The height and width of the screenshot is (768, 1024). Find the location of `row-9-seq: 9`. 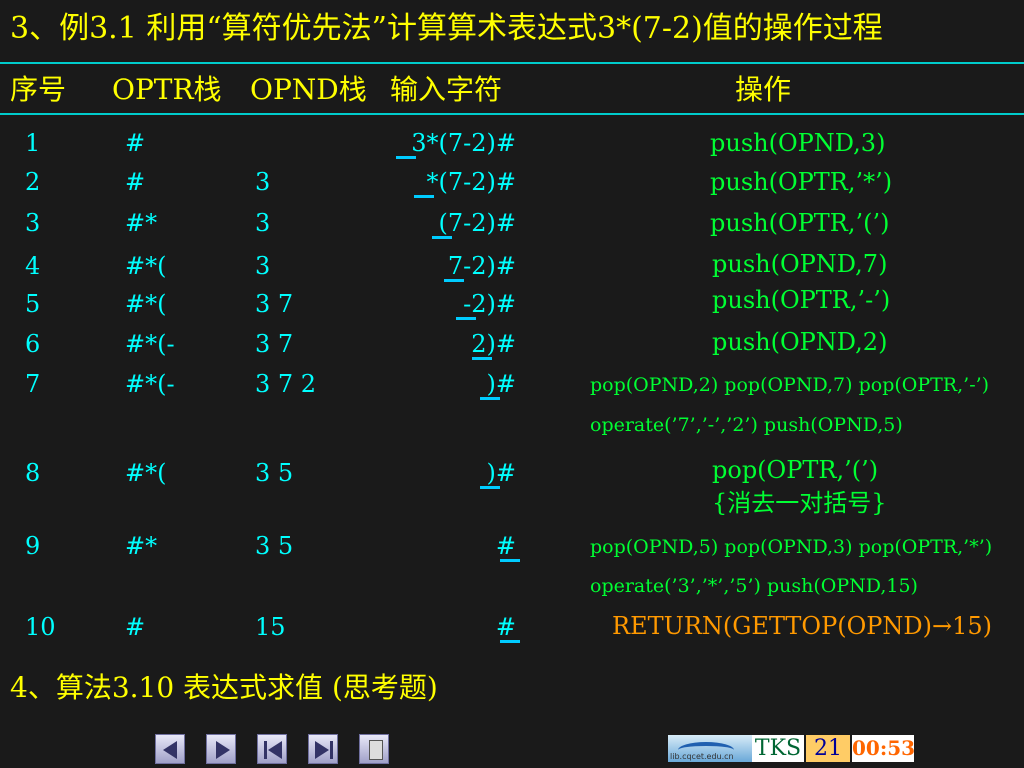

row-9-seq: 9 is located at coordinates (33, 546).